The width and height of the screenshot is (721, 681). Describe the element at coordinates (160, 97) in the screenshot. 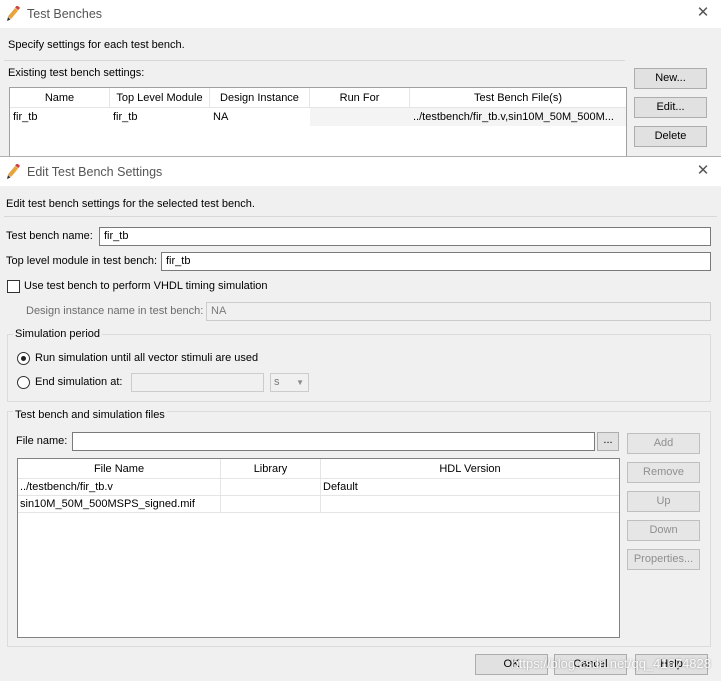

I see `column-header-top-level-module: Top Level Module` at that location.